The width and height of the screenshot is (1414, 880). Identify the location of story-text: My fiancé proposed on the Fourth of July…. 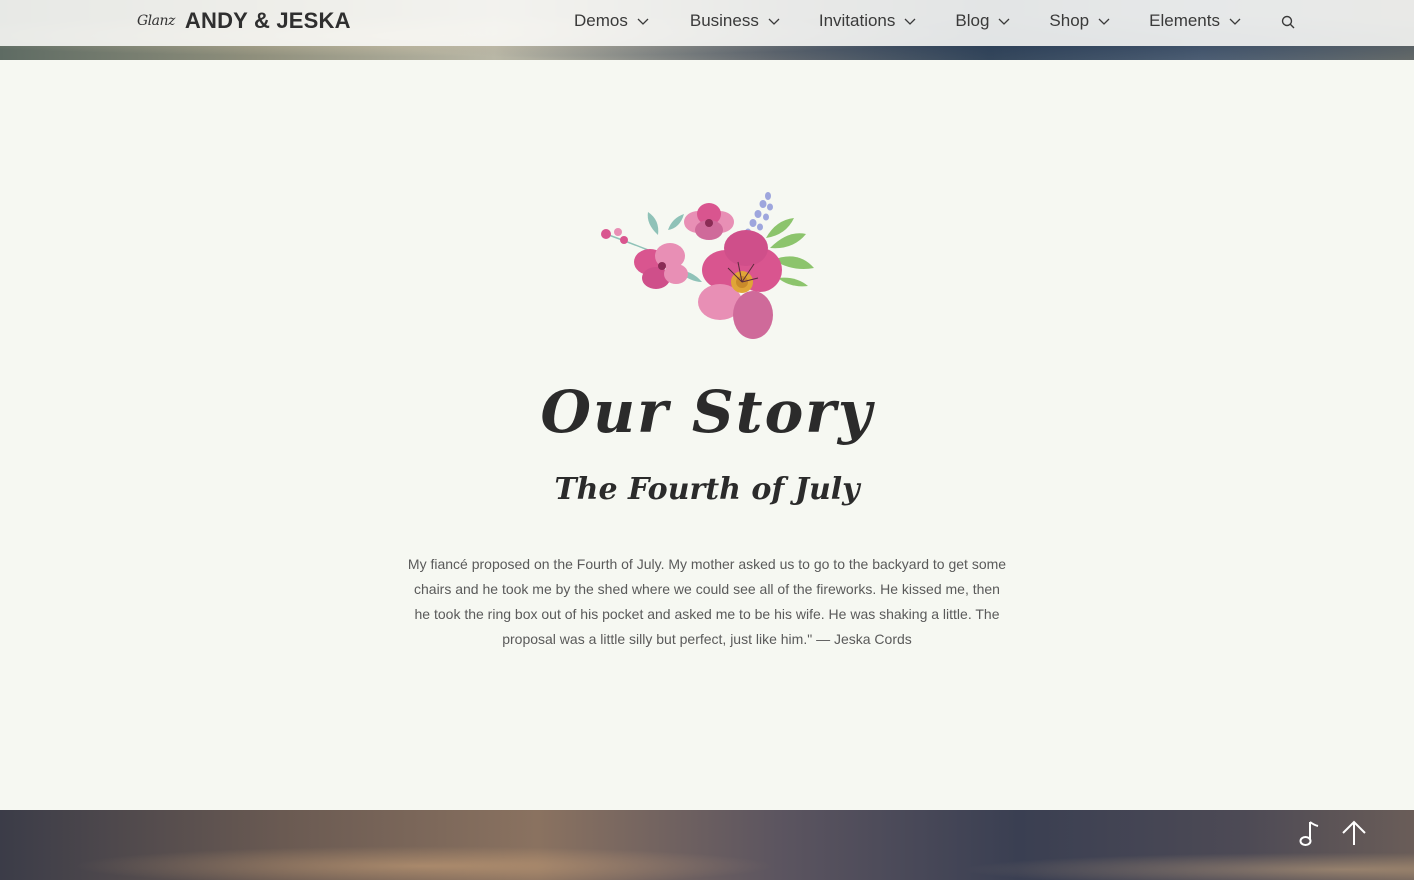
(707, 601).